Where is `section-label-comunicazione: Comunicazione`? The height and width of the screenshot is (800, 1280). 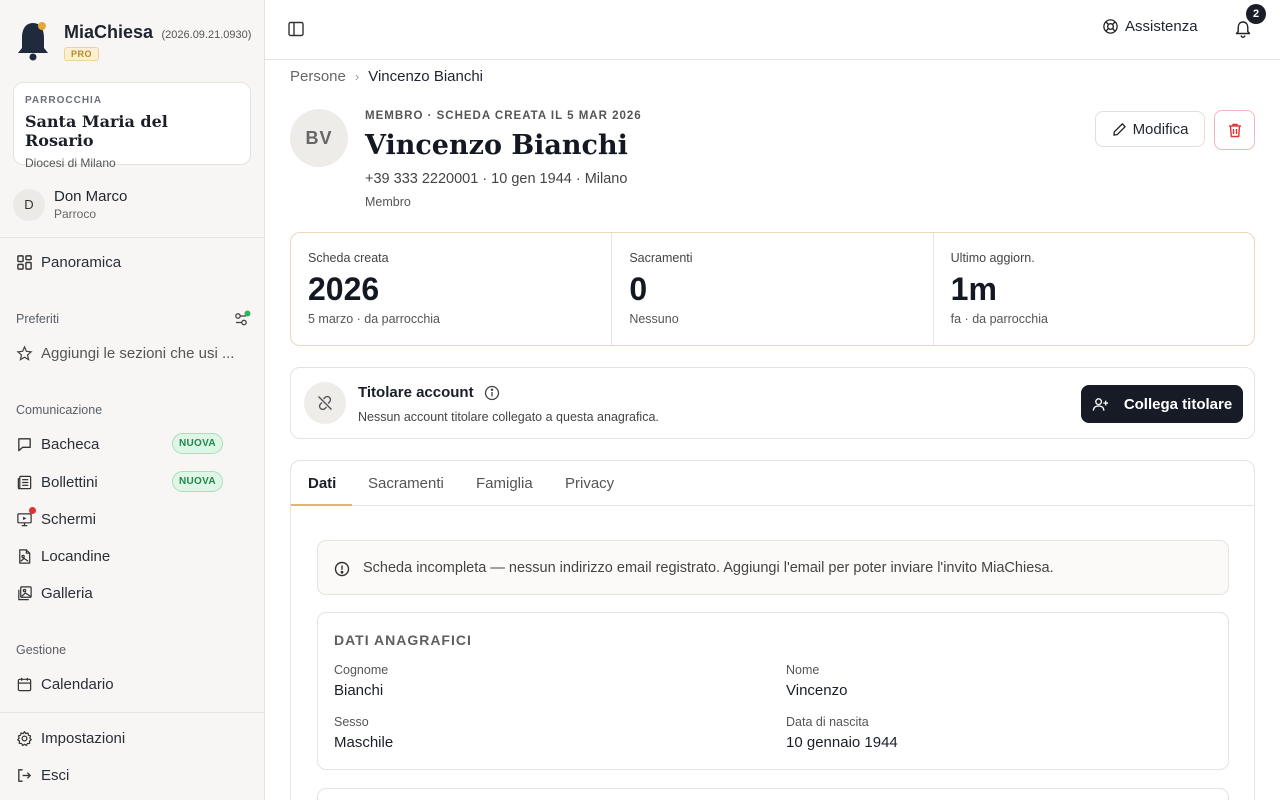
section-label-comunicazione: Comunicazione is located at coordinates (59, 410).